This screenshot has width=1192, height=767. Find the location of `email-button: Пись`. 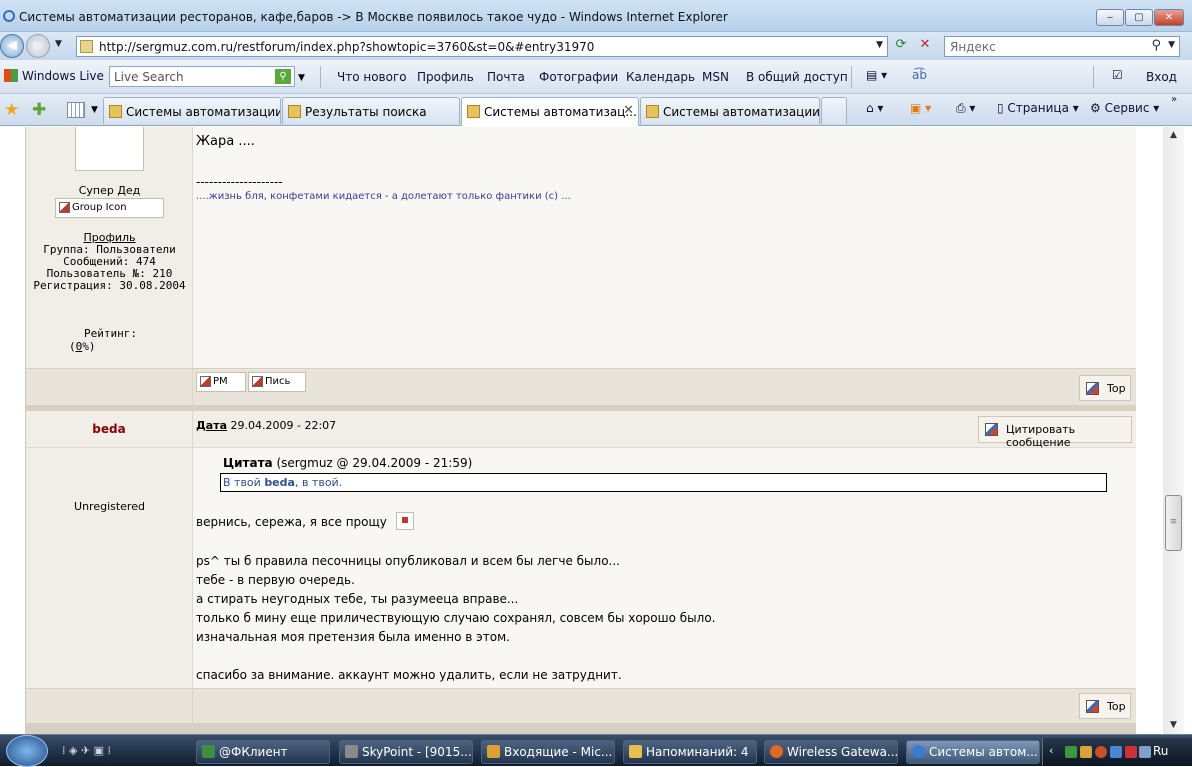

email-button: Пись is located at coordinates (277, 382).